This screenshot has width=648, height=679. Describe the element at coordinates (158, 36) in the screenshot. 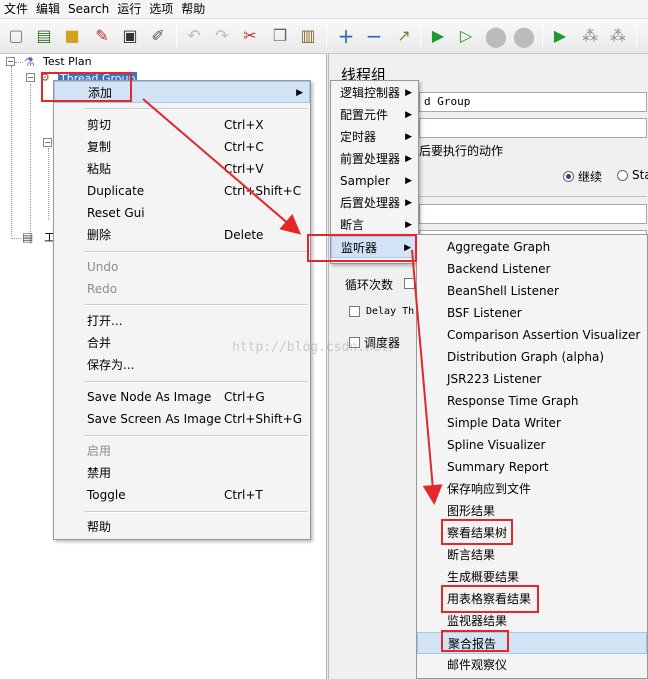

I see `edit-icon: ✐` at that location.